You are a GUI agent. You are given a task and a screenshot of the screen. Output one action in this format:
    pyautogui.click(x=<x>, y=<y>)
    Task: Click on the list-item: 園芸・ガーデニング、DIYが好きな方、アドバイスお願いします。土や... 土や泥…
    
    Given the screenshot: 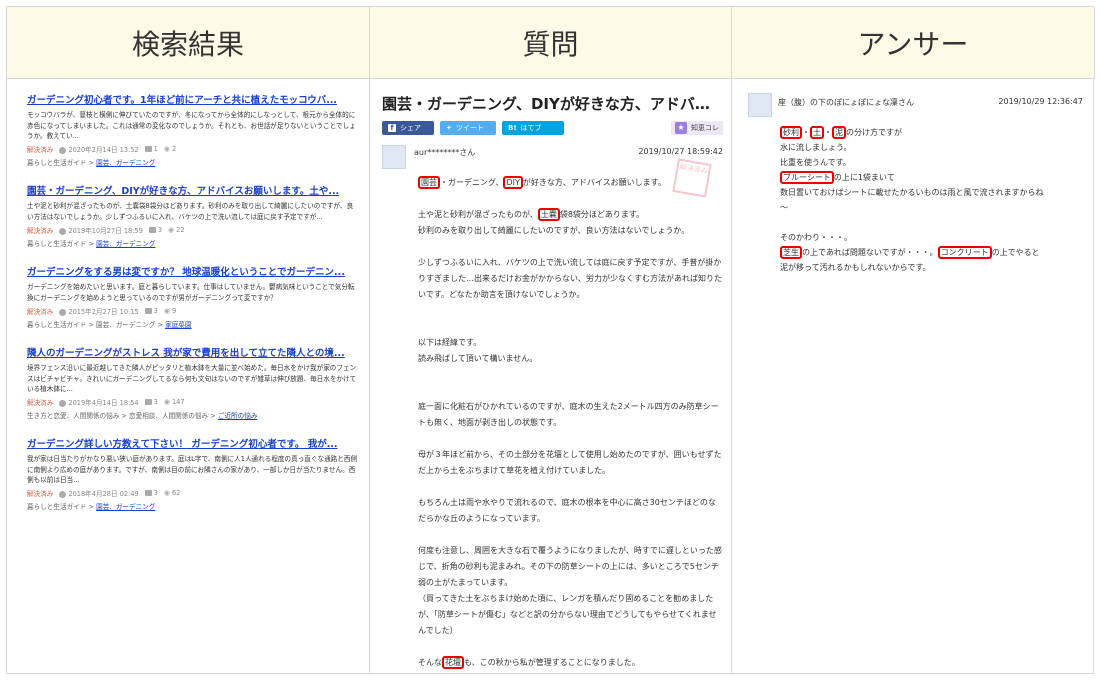 What is the action you would take?
    pyautogui.click(x=193, y=216)
    